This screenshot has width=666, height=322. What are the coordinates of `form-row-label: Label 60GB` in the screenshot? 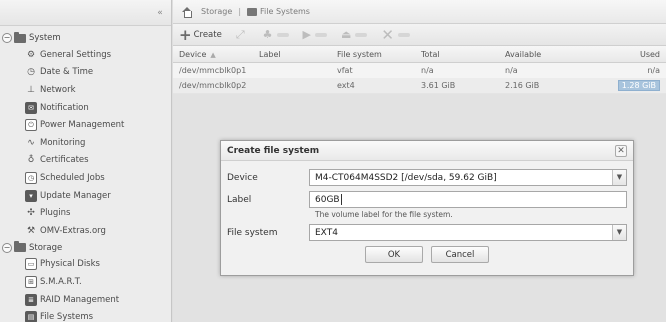 It's located at (427, 199).